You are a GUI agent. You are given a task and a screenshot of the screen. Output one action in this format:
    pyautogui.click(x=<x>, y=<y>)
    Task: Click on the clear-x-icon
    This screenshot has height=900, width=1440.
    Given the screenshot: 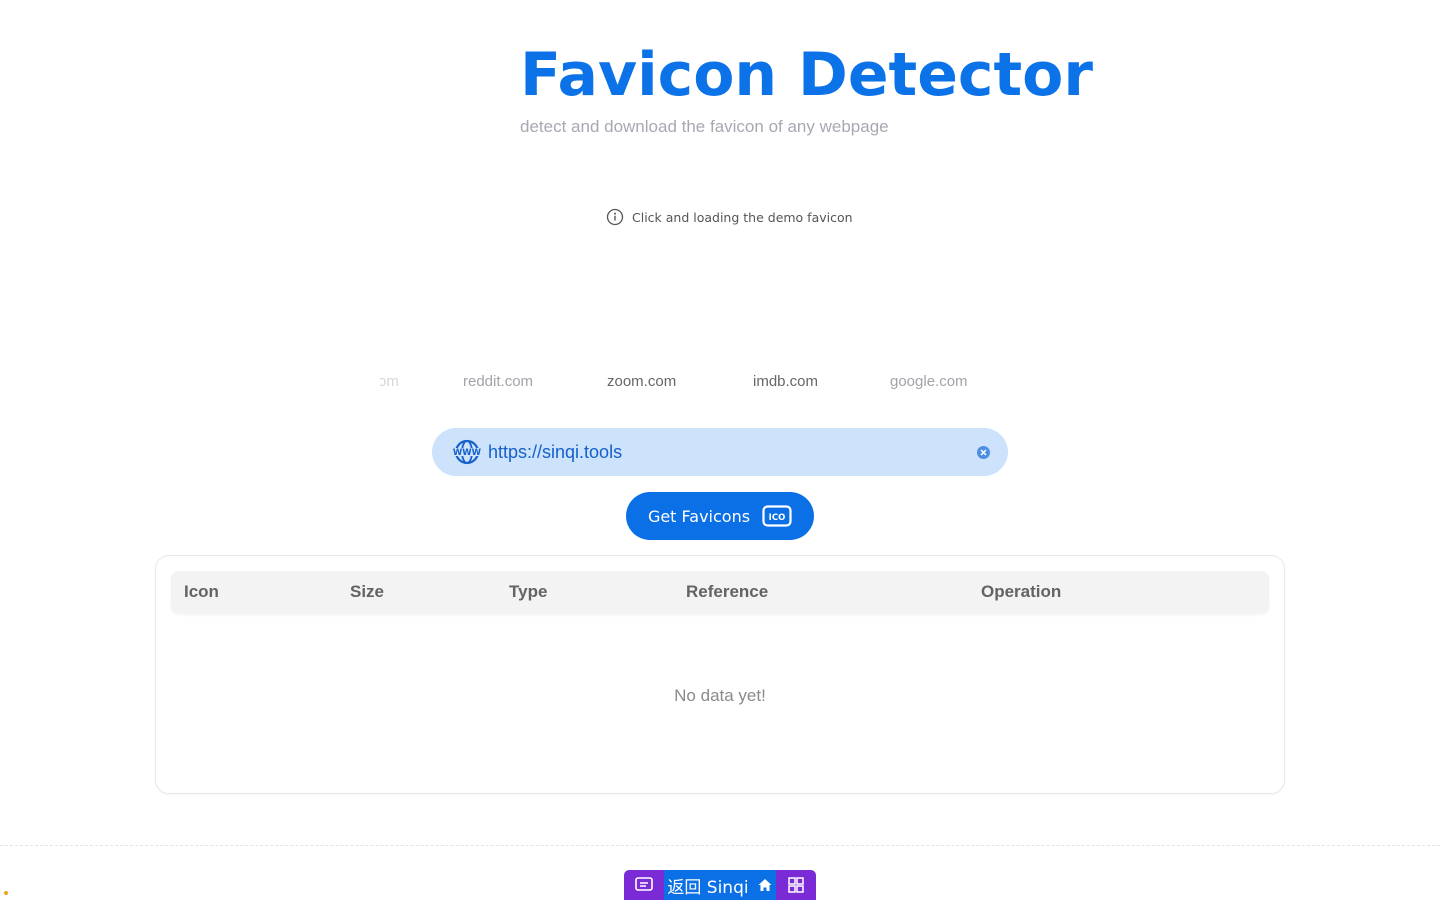 What is the action you would take?
    pyautogui.click(x=983, y=452)
    